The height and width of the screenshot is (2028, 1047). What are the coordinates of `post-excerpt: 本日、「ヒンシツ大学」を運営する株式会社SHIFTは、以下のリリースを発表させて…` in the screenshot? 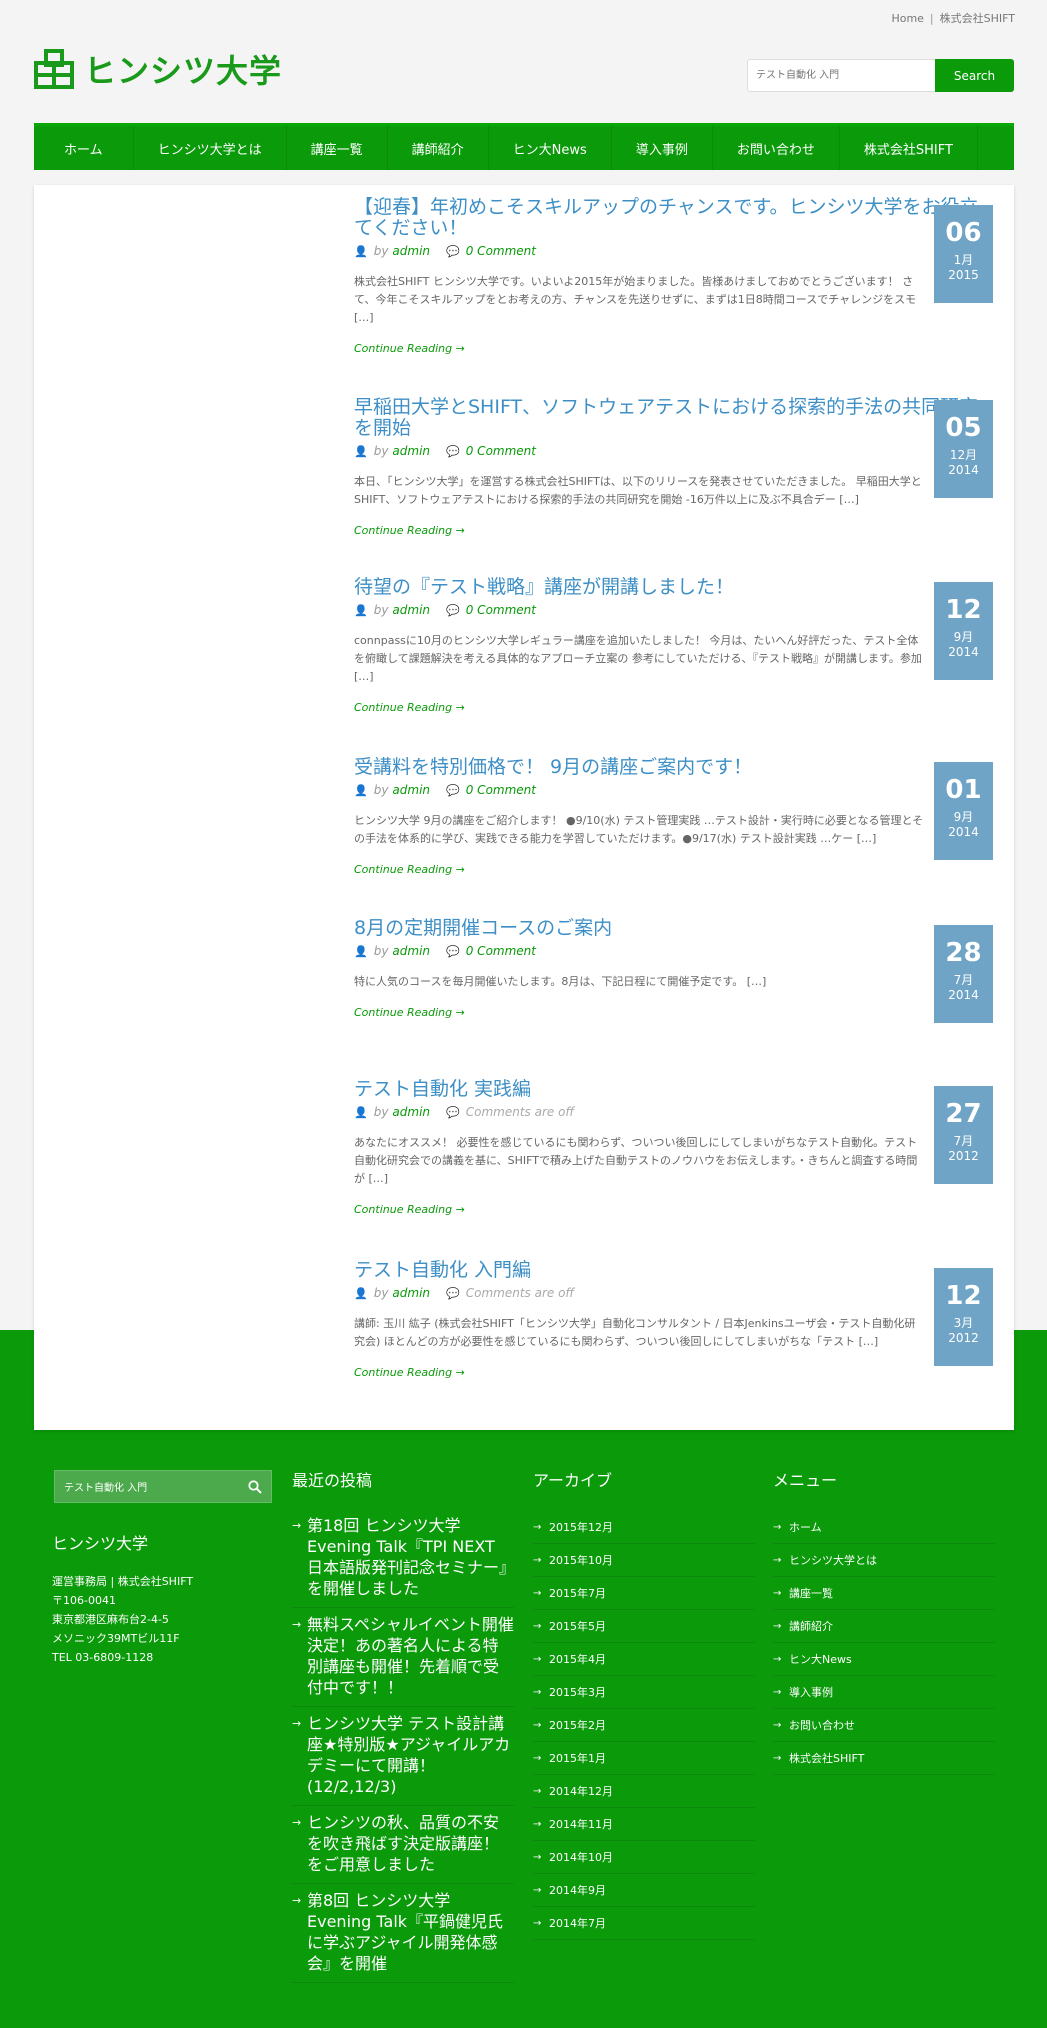 It's located at (638, 490).